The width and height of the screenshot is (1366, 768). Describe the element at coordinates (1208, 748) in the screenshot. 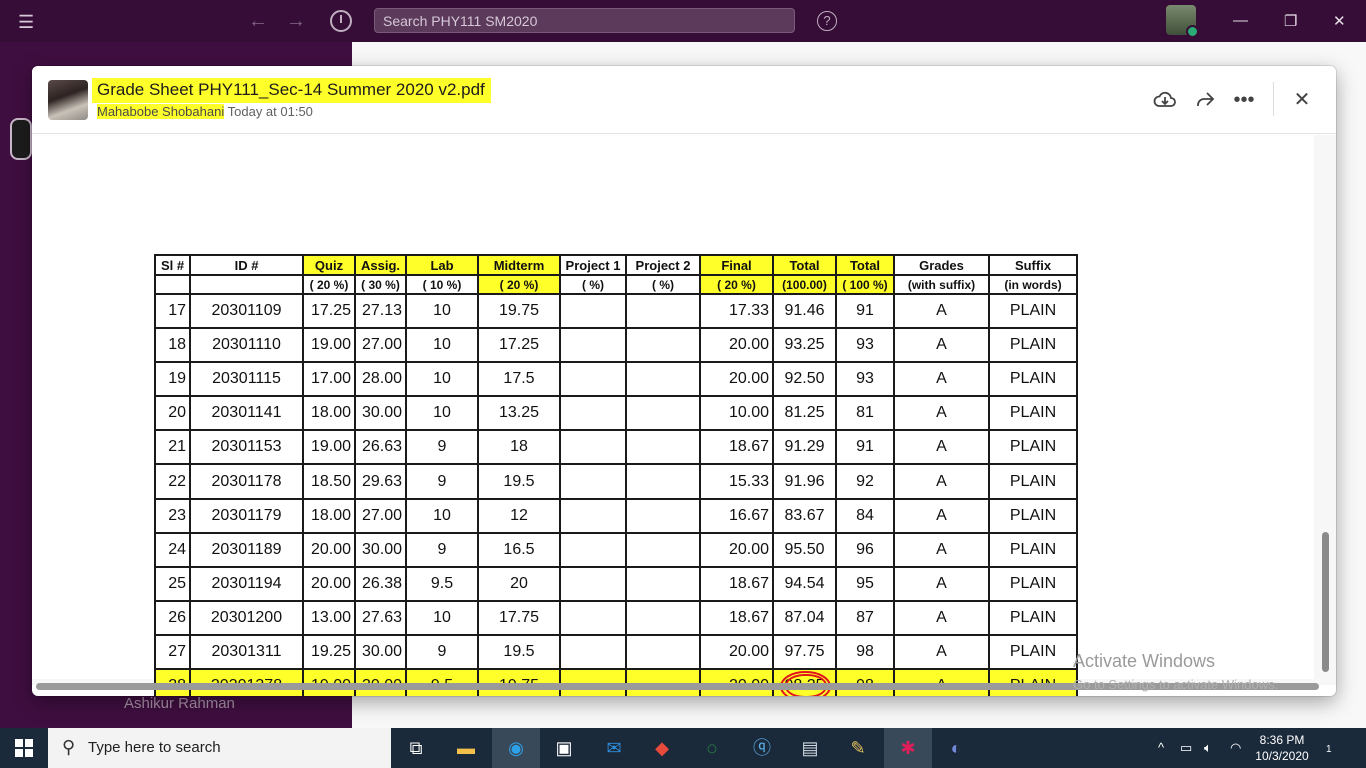

I see `volume-icon: 🔈︎` at that location.